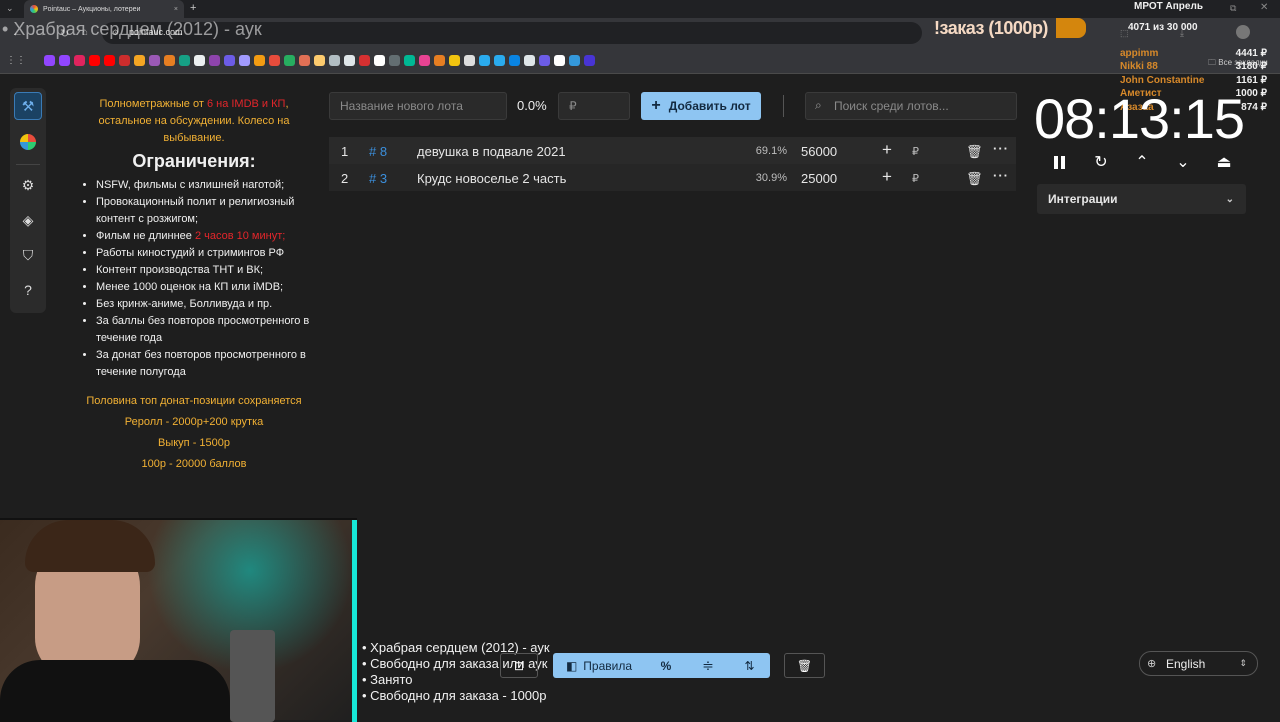 The image size is (1280, 722). I want to click on tab-close-icon: ×, so click(176, 9).